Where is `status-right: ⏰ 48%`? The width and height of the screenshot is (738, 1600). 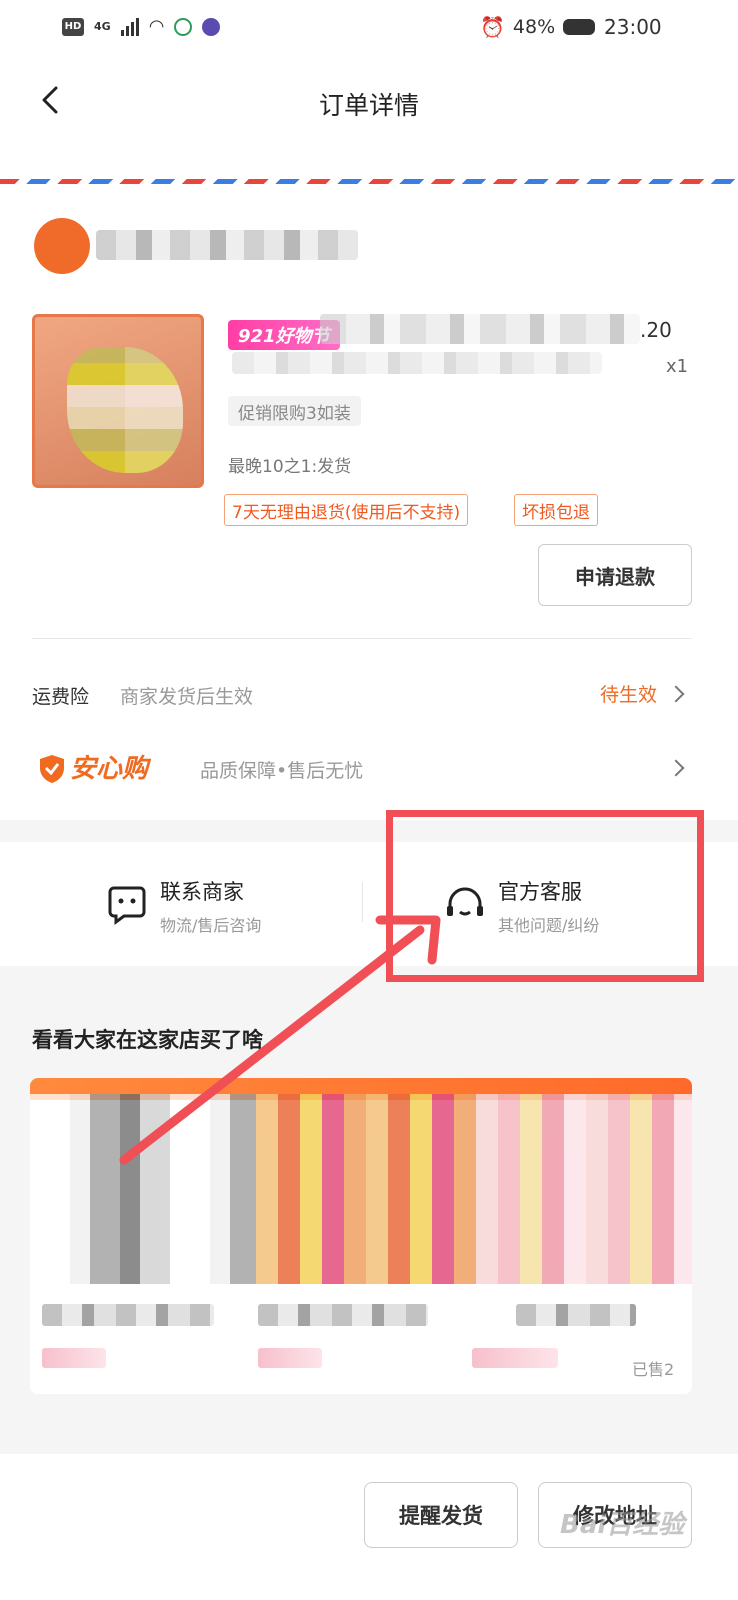
status-right: ⏰ 48% is located at coordinates (538, 27).